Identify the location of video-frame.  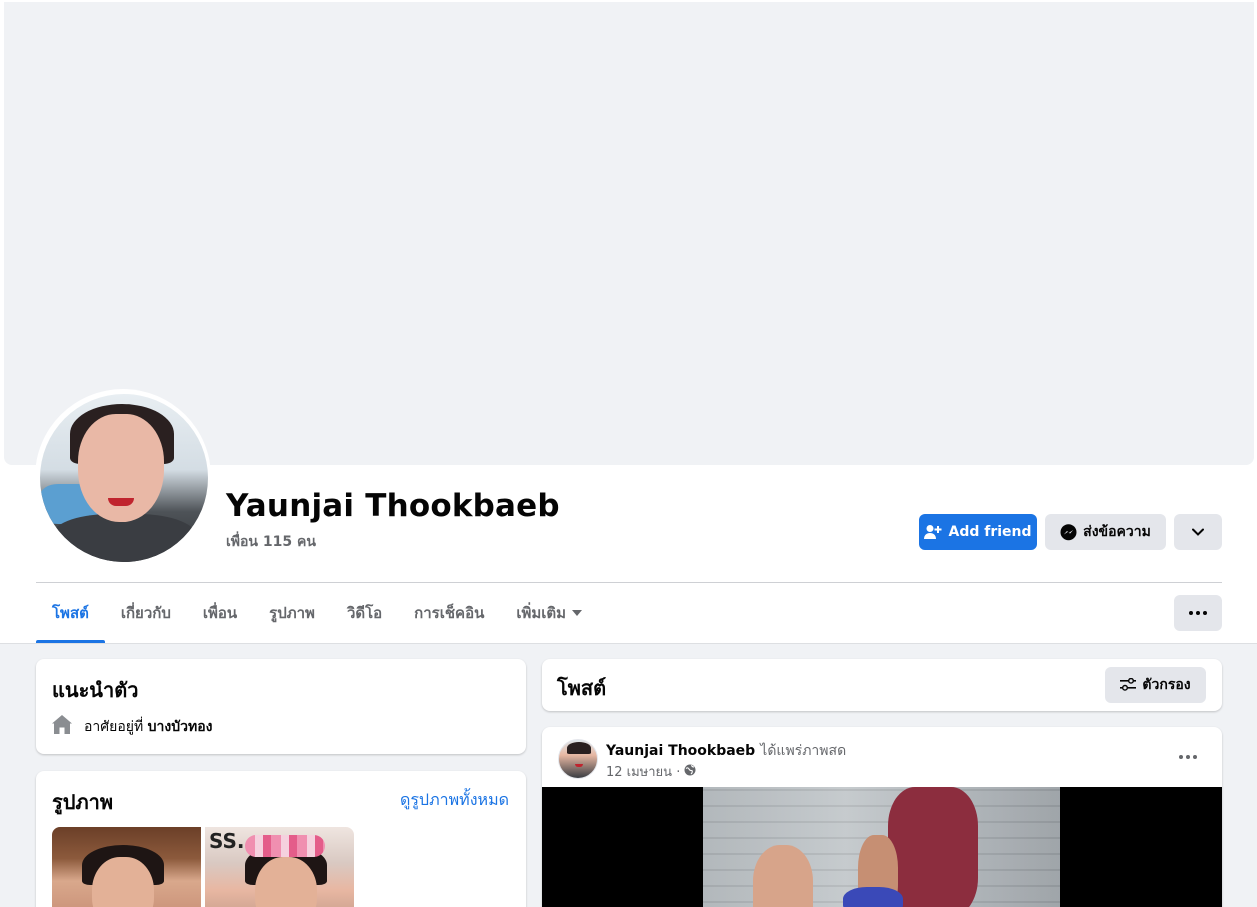
(881, 847).